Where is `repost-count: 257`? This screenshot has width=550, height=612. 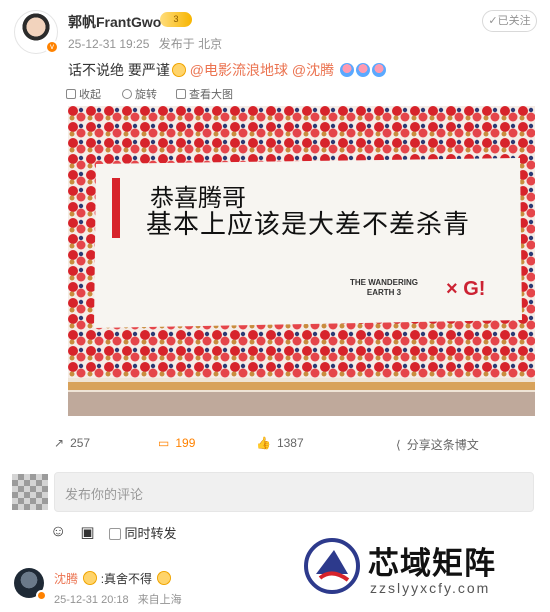
repost-count: 257 is located at coordinates (80, 443).